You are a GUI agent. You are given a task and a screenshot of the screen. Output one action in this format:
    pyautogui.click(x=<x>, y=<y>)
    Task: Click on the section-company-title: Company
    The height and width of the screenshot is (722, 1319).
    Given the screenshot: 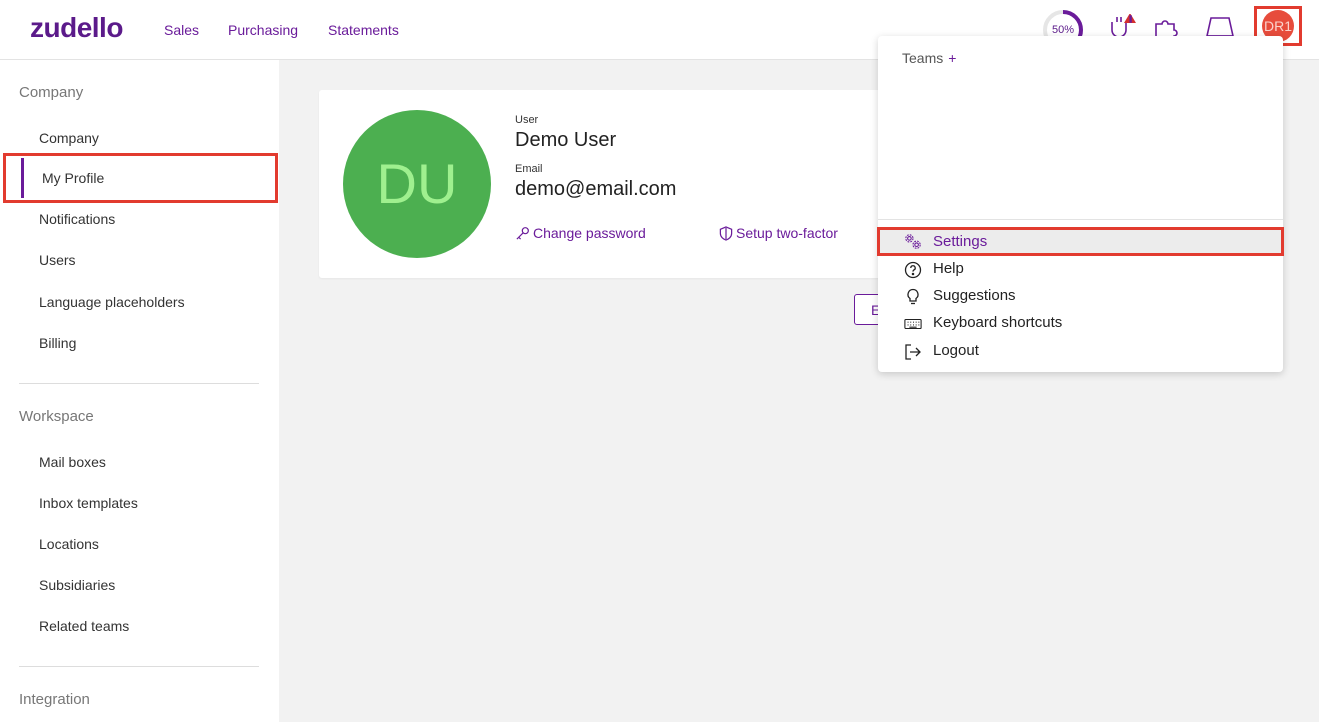 What is the action you would take?
    pyautogui.click(x=51, y=92)
    